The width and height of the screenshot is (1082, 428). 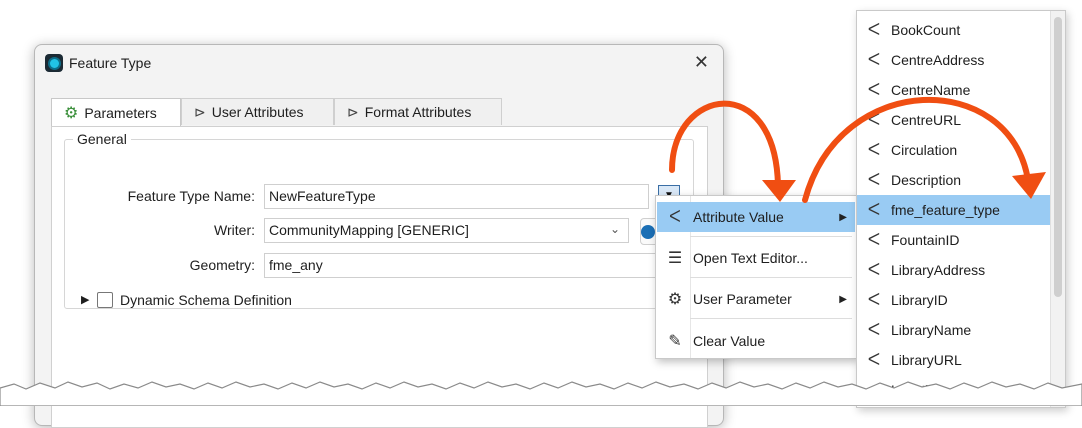 What do you see at coordinates (614, 229) in the screenshot?
I see `chevron-down-icon: ⌄` at bounding box center [614, 229].